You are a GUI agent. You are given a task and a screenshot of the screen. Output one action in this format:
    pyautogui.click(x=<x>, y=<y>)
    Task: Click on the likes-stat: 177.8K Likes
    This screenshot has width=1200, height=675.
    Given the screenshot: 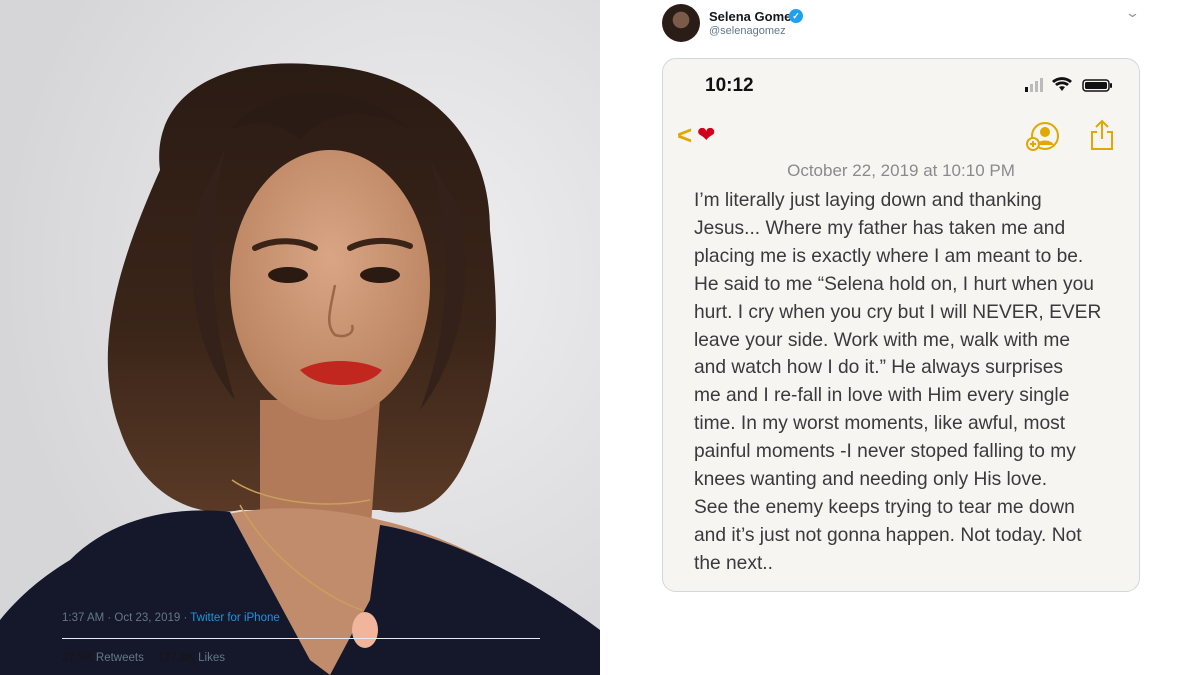 What is the action you would take?
    pyautogui.click(x=191, y=658)
    